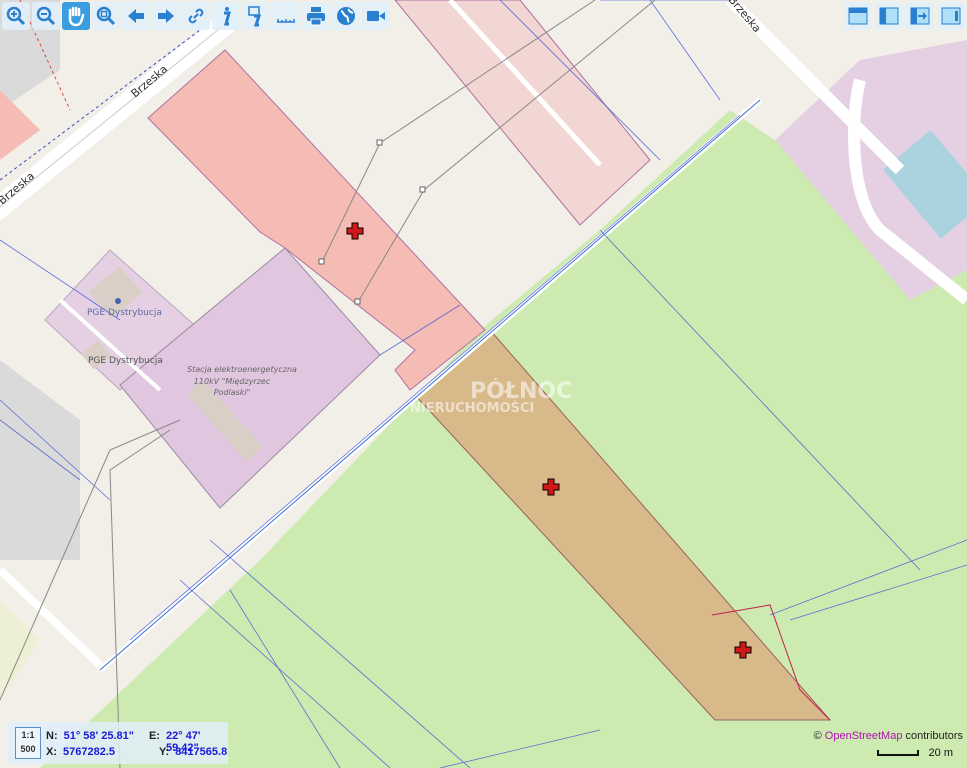 The image size is (967, 768). Describe the element at coordinates (897, 753) in the screenshot. I see `scale-bar-line` at that location.